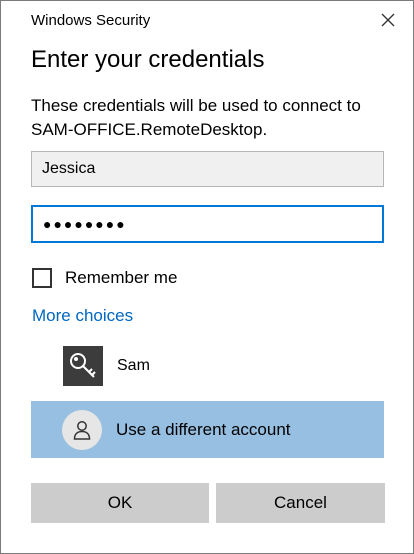  I want to click on password-field, so click(207, 224).